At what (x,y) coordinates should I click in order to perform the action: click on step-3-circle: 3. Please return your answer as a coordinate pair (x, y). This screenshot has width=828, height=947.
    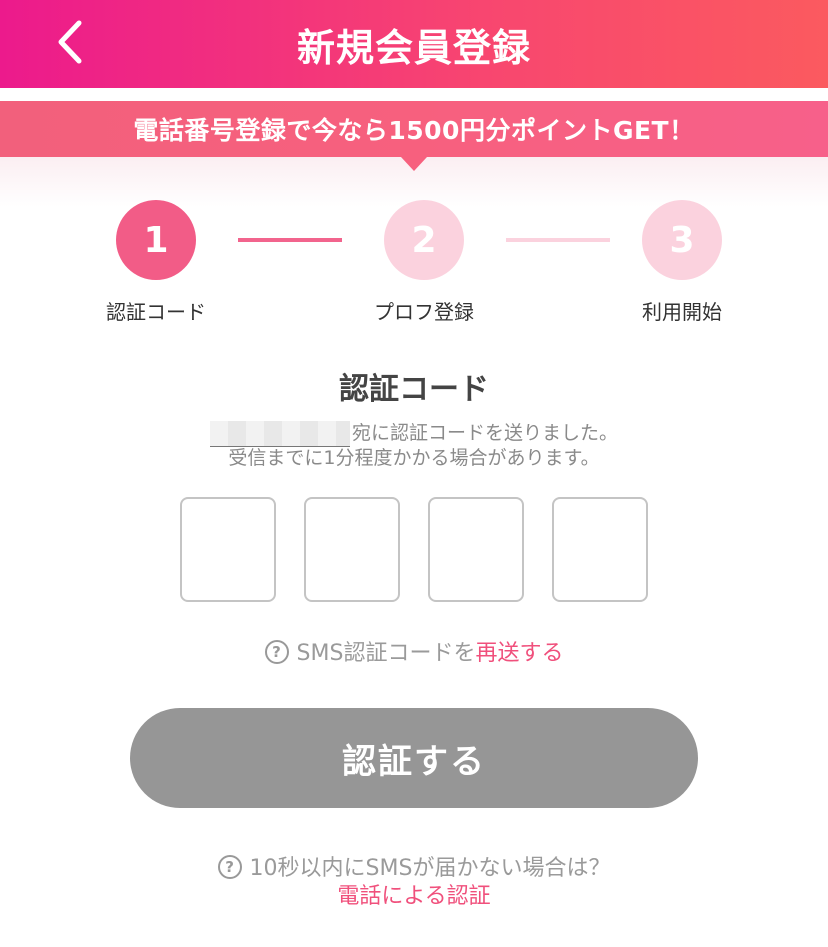
    Looking at the image, I should click on (682, 240).